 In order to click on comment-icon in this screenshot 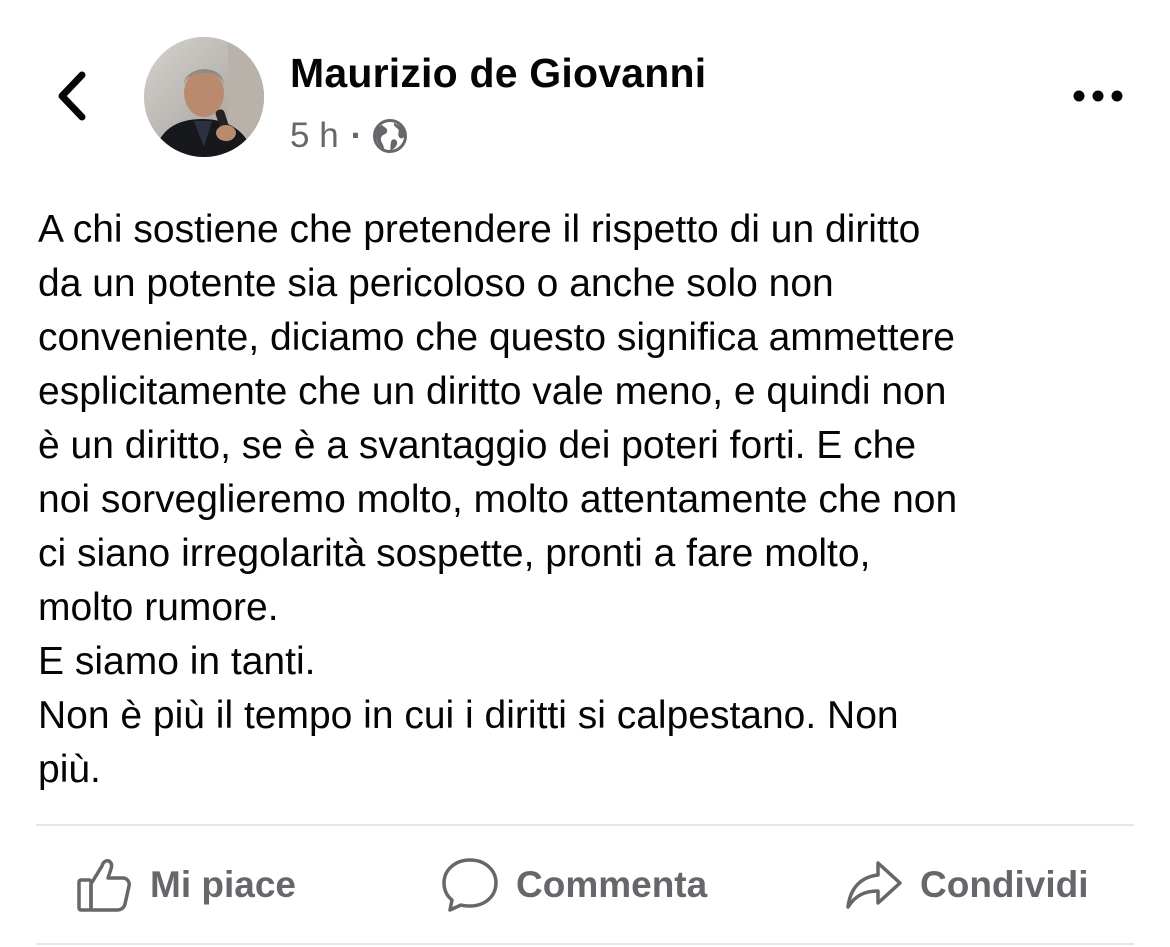, I will do `click(470, 885)`.